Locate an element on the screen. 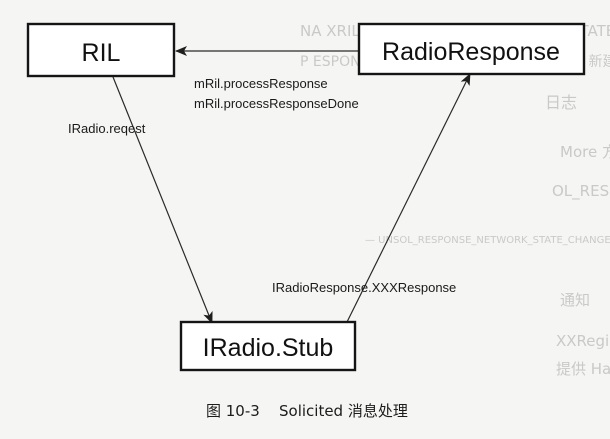 The image size is (610, 439). node-radio-response: RadioResponse is located at coordinates (471, 49).